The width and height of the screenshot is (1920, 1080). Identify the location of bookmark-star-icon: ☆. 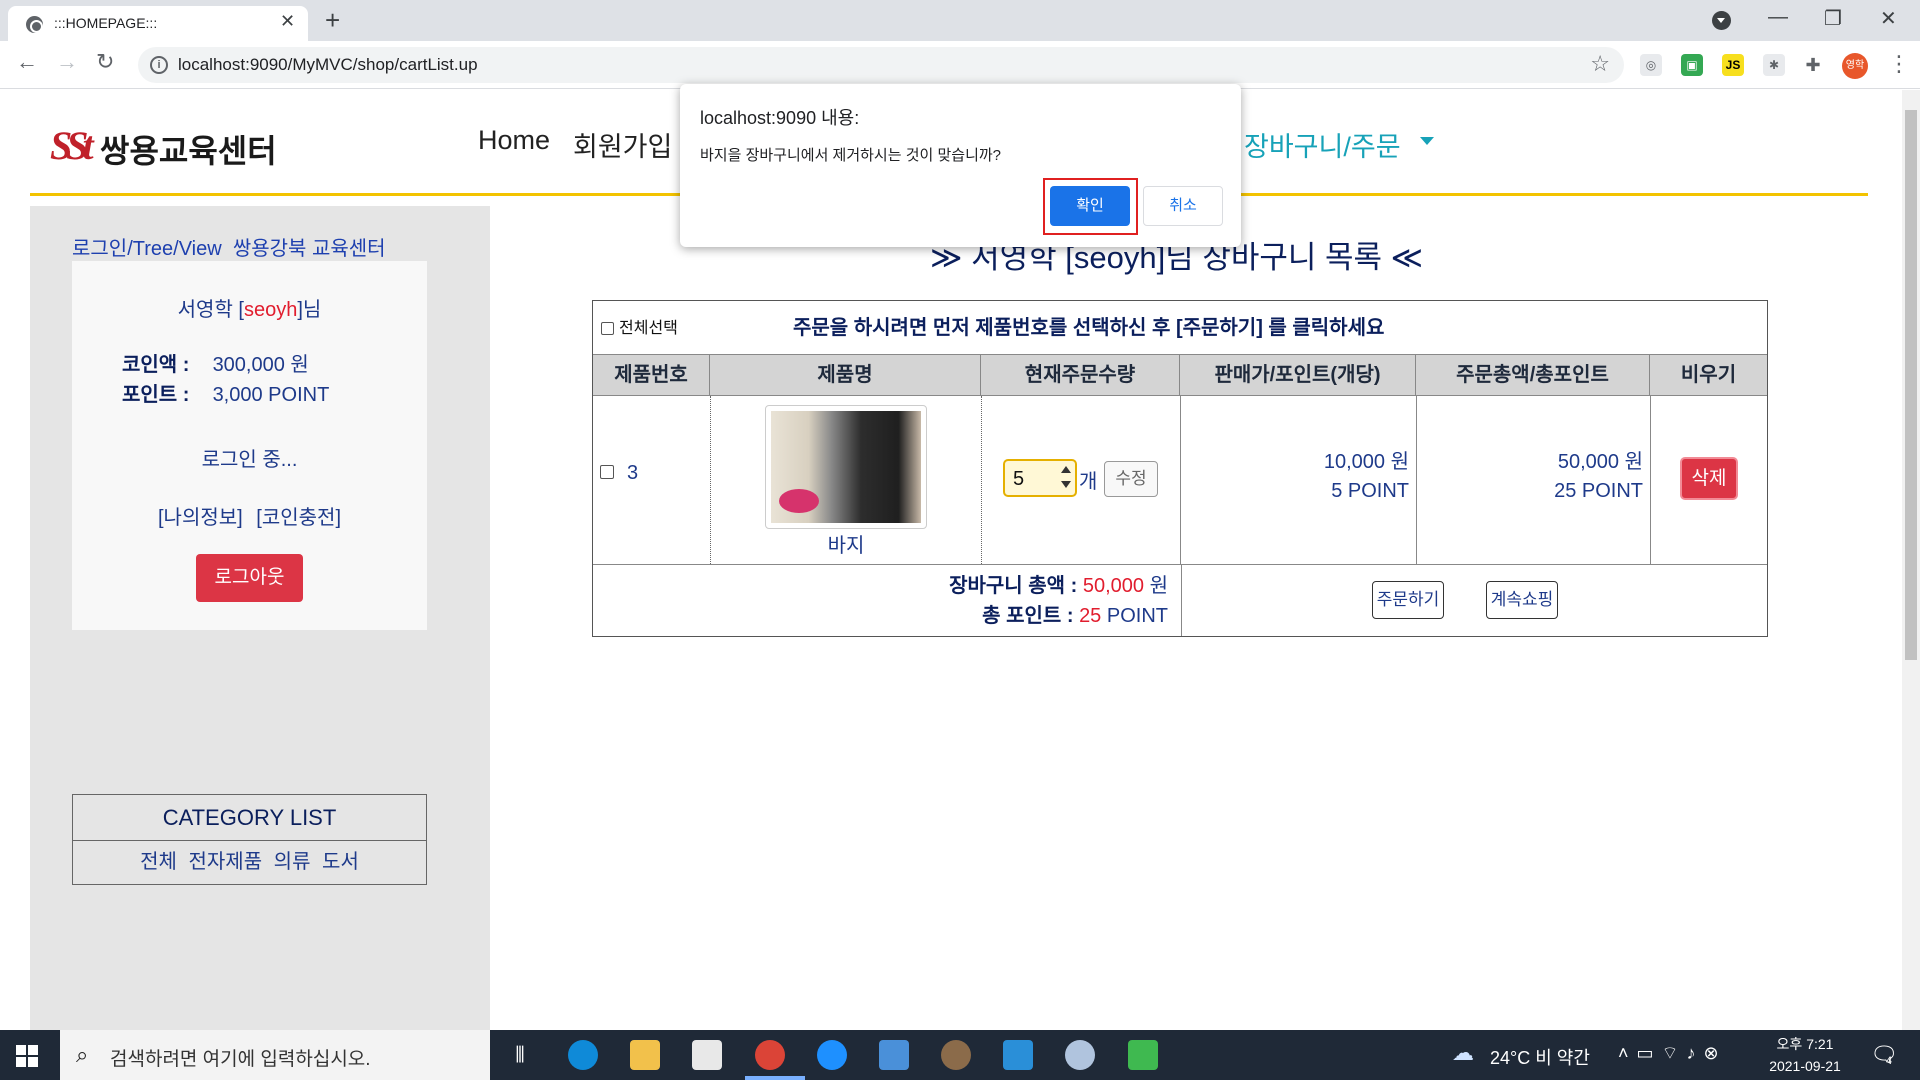
(1600, 64).